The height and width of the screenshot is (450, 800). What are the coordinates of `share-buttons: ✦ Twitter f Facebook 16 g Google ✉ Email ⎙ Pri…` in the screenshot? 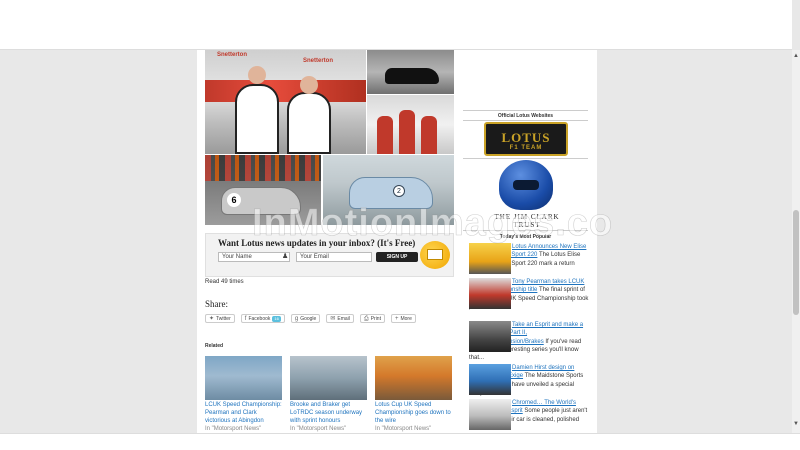 It's located at (310, 318).